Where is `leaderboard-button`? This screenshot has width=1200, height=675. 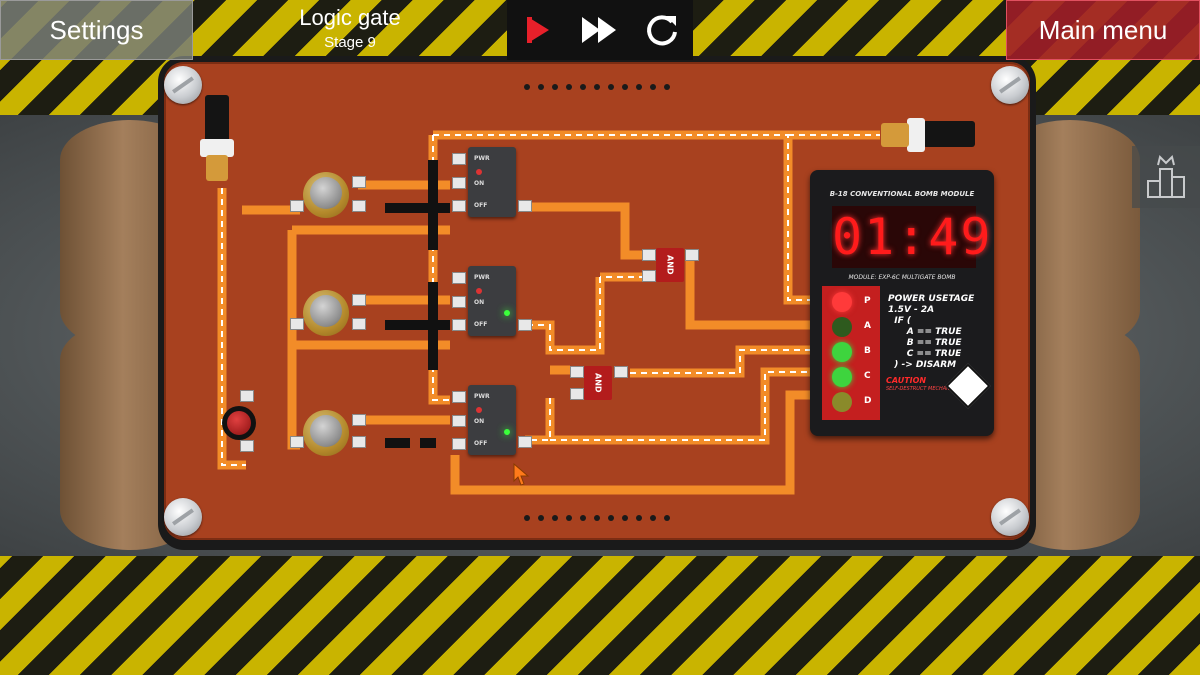
leaderboard-button is located at coordinates (1166, 177).